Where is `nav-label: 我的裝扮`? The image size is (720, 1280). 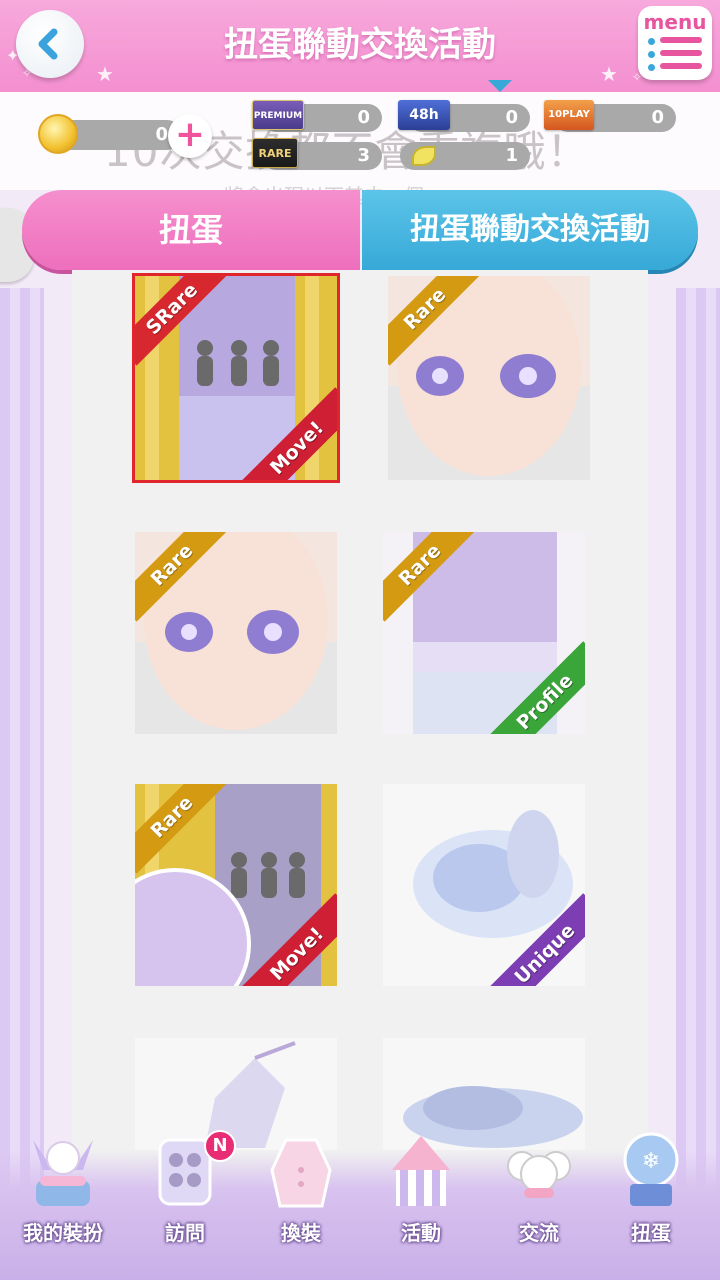 nav-label: 我的裝扮 is located at coordinates (63, 1233).